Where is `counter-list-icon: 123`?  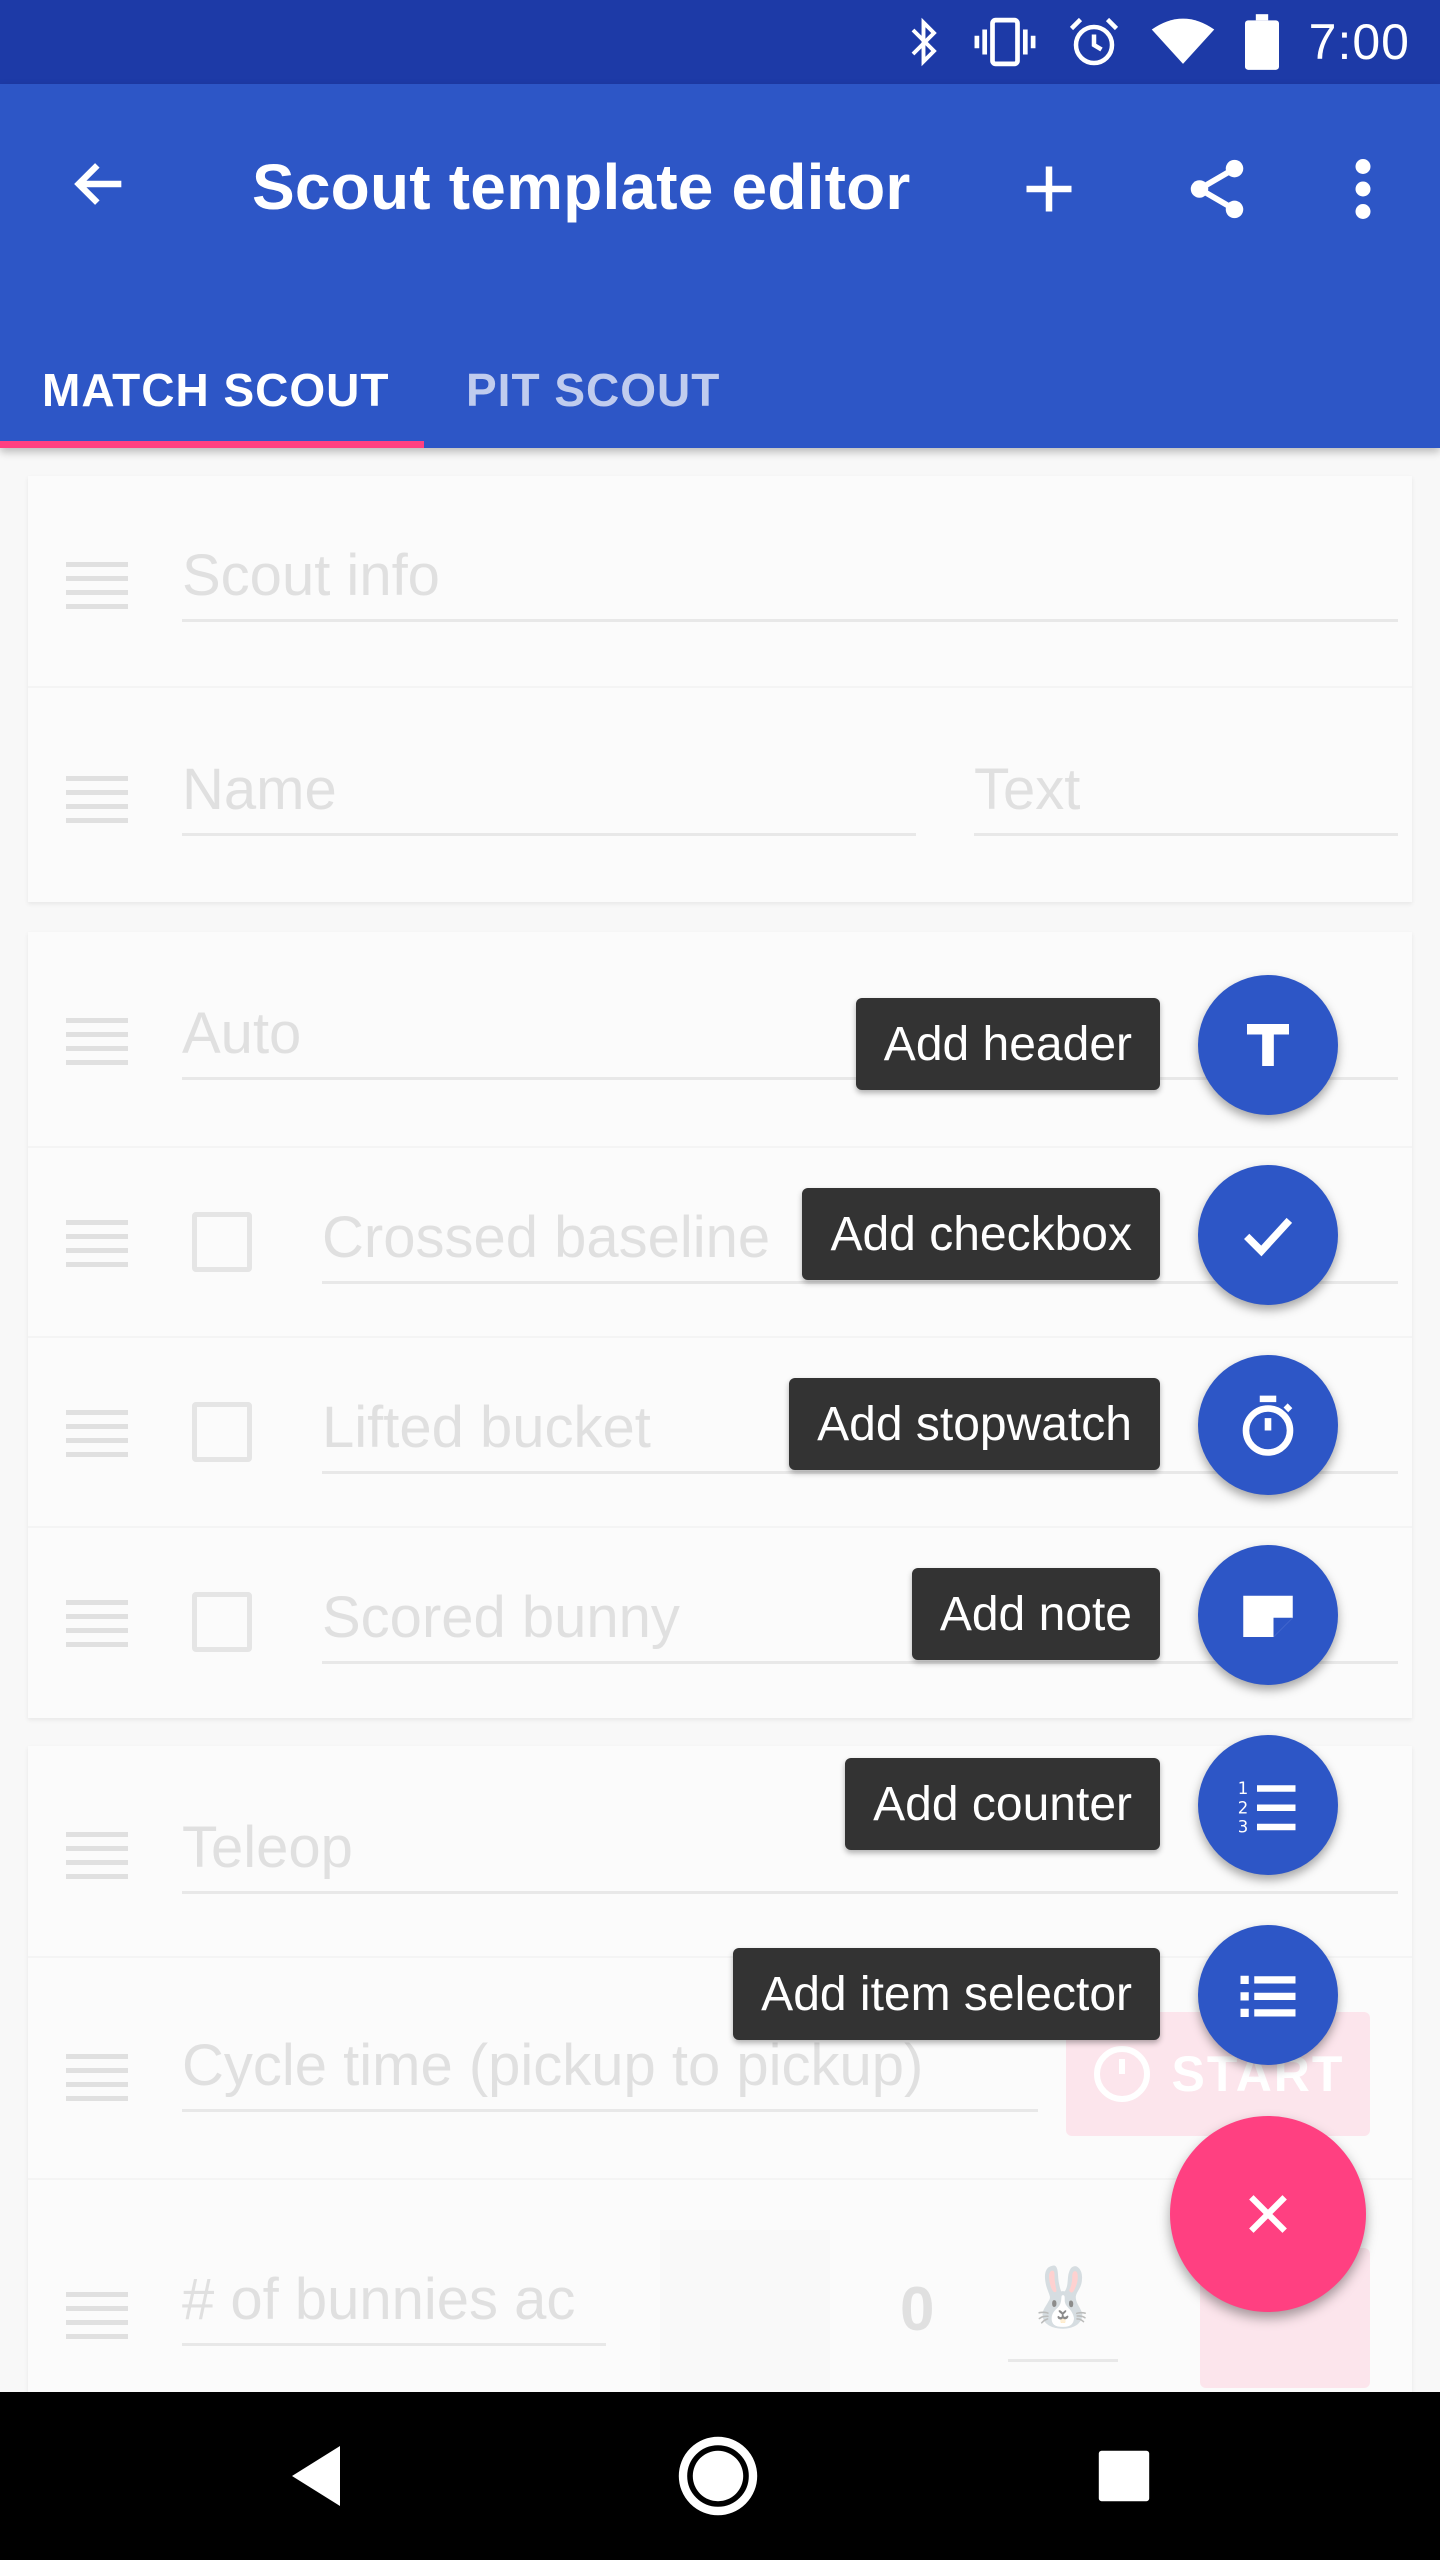 counter-list-icon: 123 is located at coordinates (1267, 1808).